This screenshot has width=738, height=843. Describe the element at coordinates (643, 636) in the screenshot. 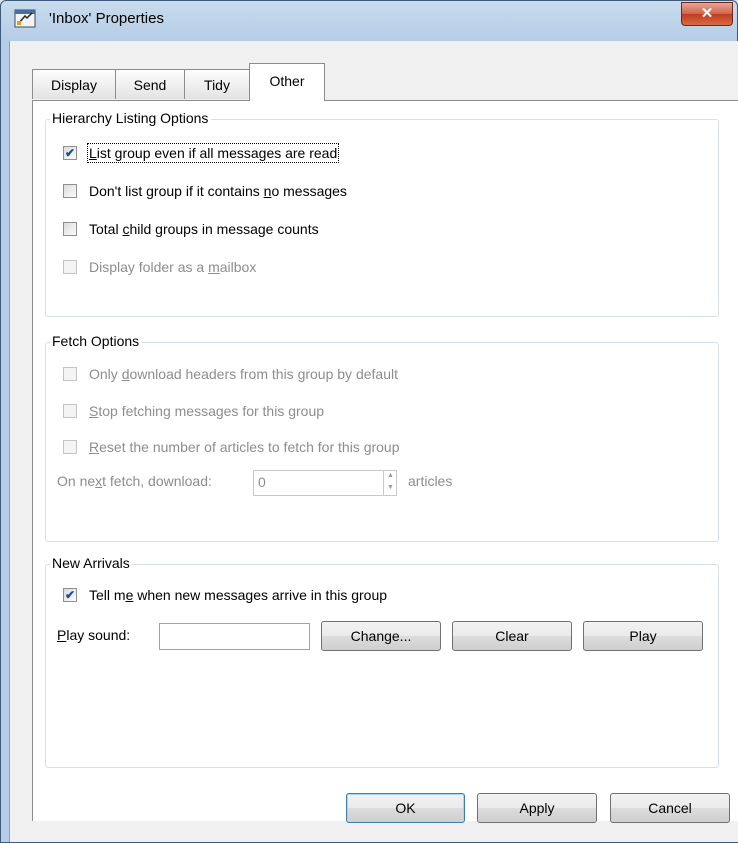

I see `play-sound-button: Play` at that location.